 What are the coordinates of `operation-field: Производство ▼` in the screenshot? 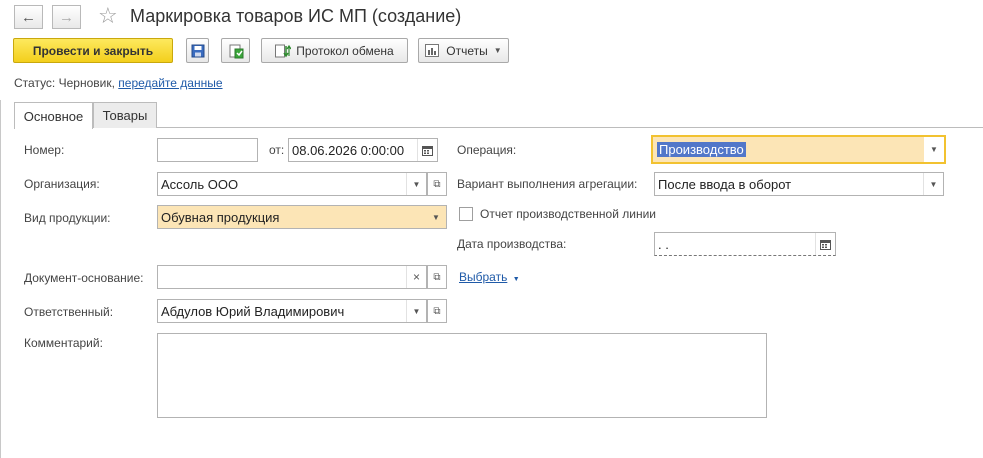 It's located at (798, 149).